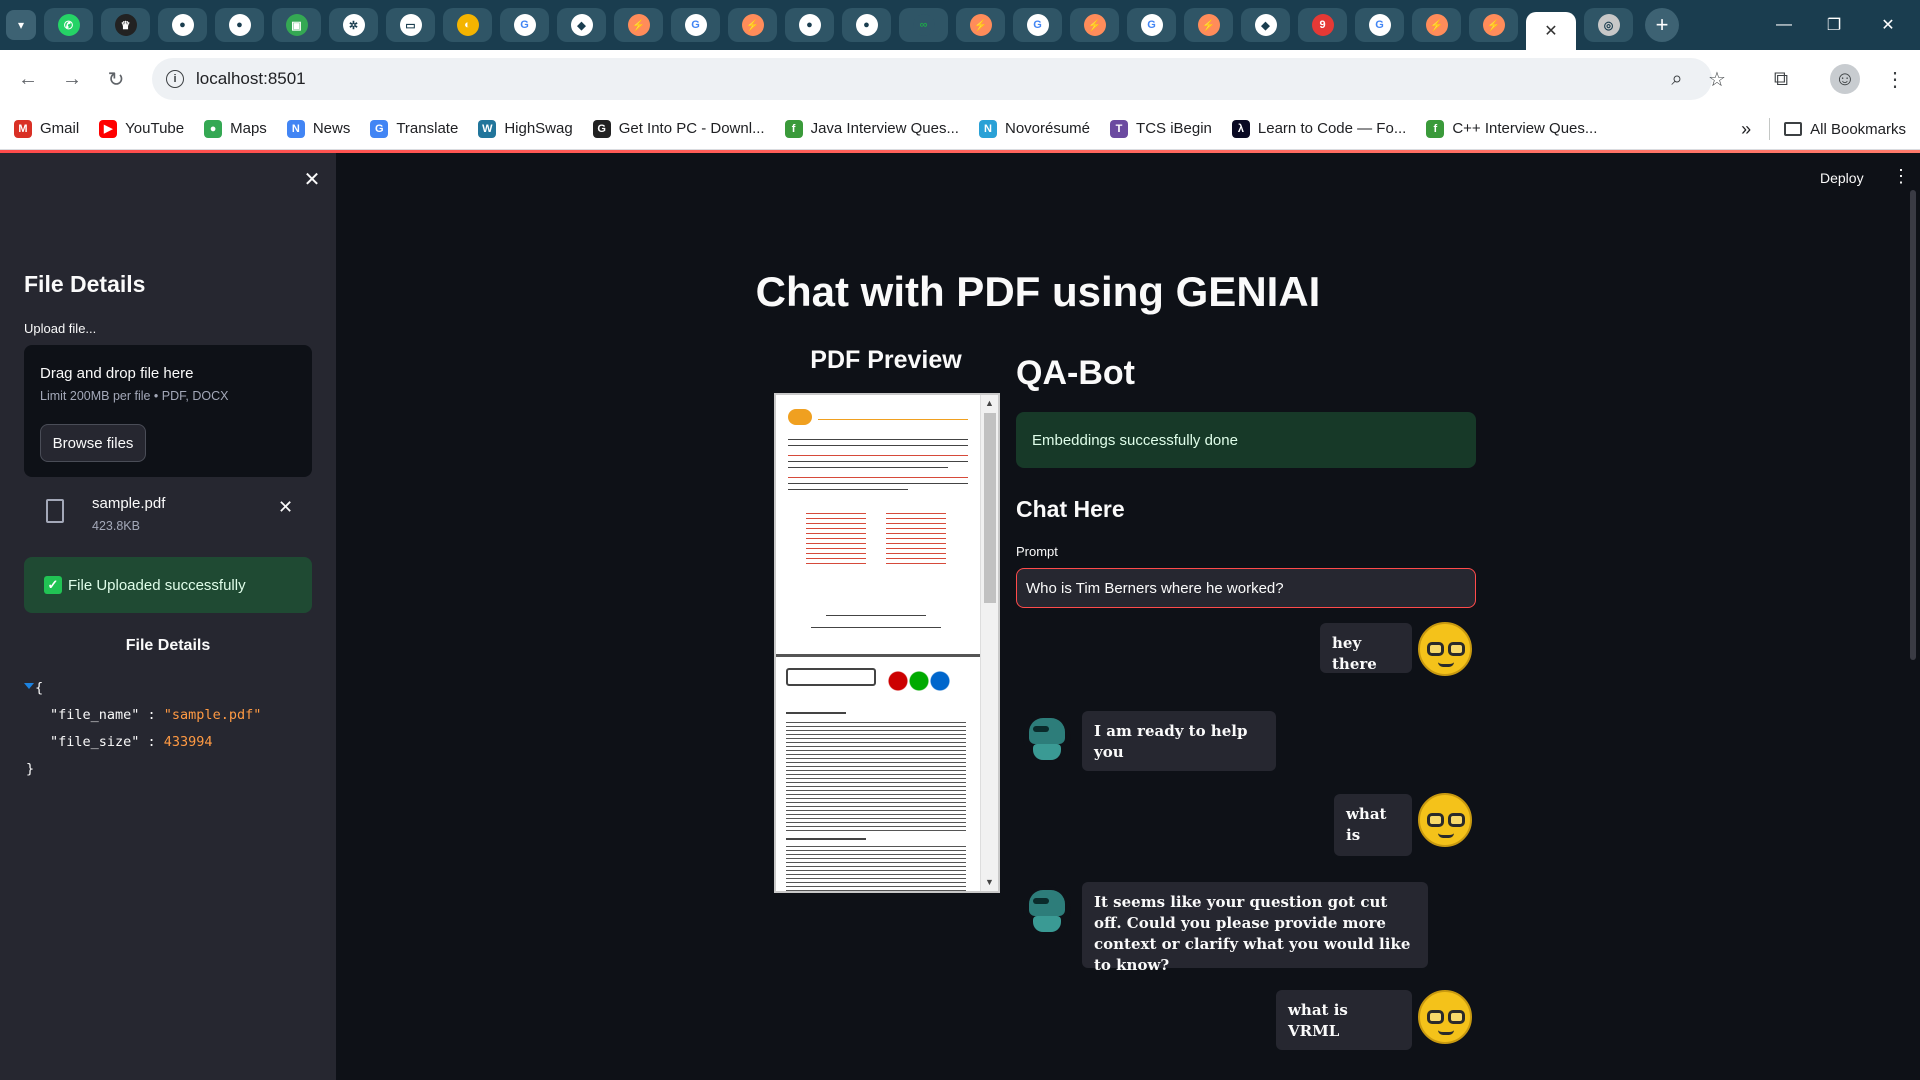 The width and height of the screenshot is (1920, 1080). Describe the element at coordinates (21, 25) in the screenshot. I see `tab-search-button: ▾` at that location.